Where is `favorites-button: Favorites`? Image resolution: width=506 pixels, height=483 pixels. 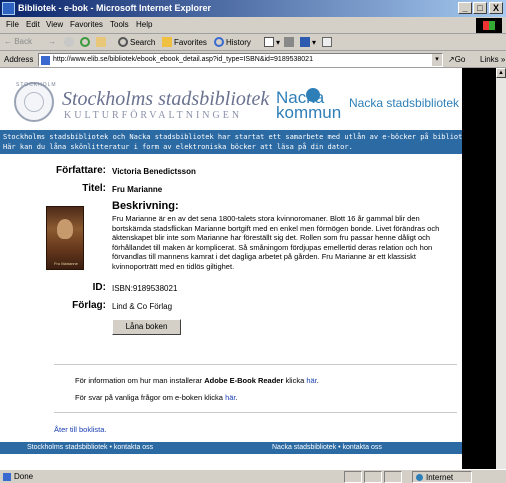
favorites-button: Favorites is located at coordinates (184, 42).